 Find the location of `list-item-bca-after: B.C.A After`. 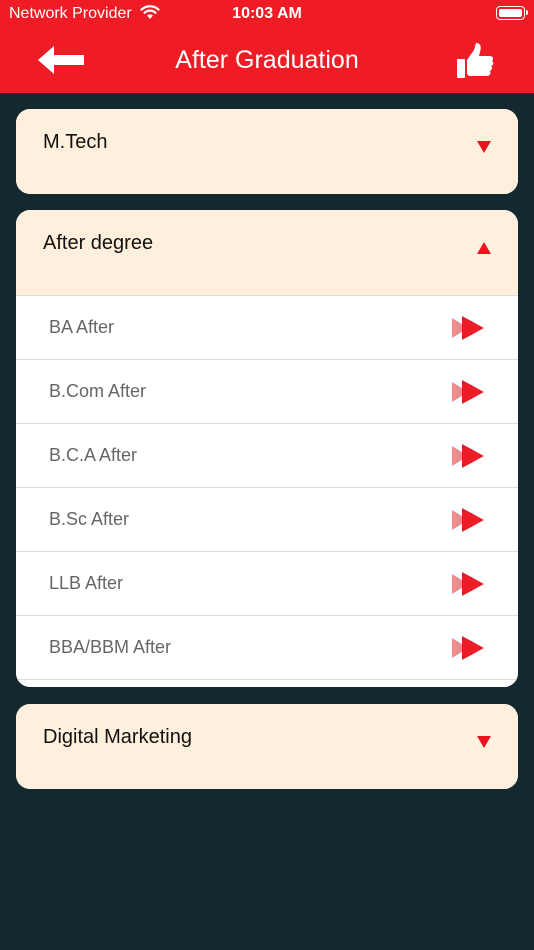

list-item-bca-after: B.C.A After is located at coordinates (267, 455).